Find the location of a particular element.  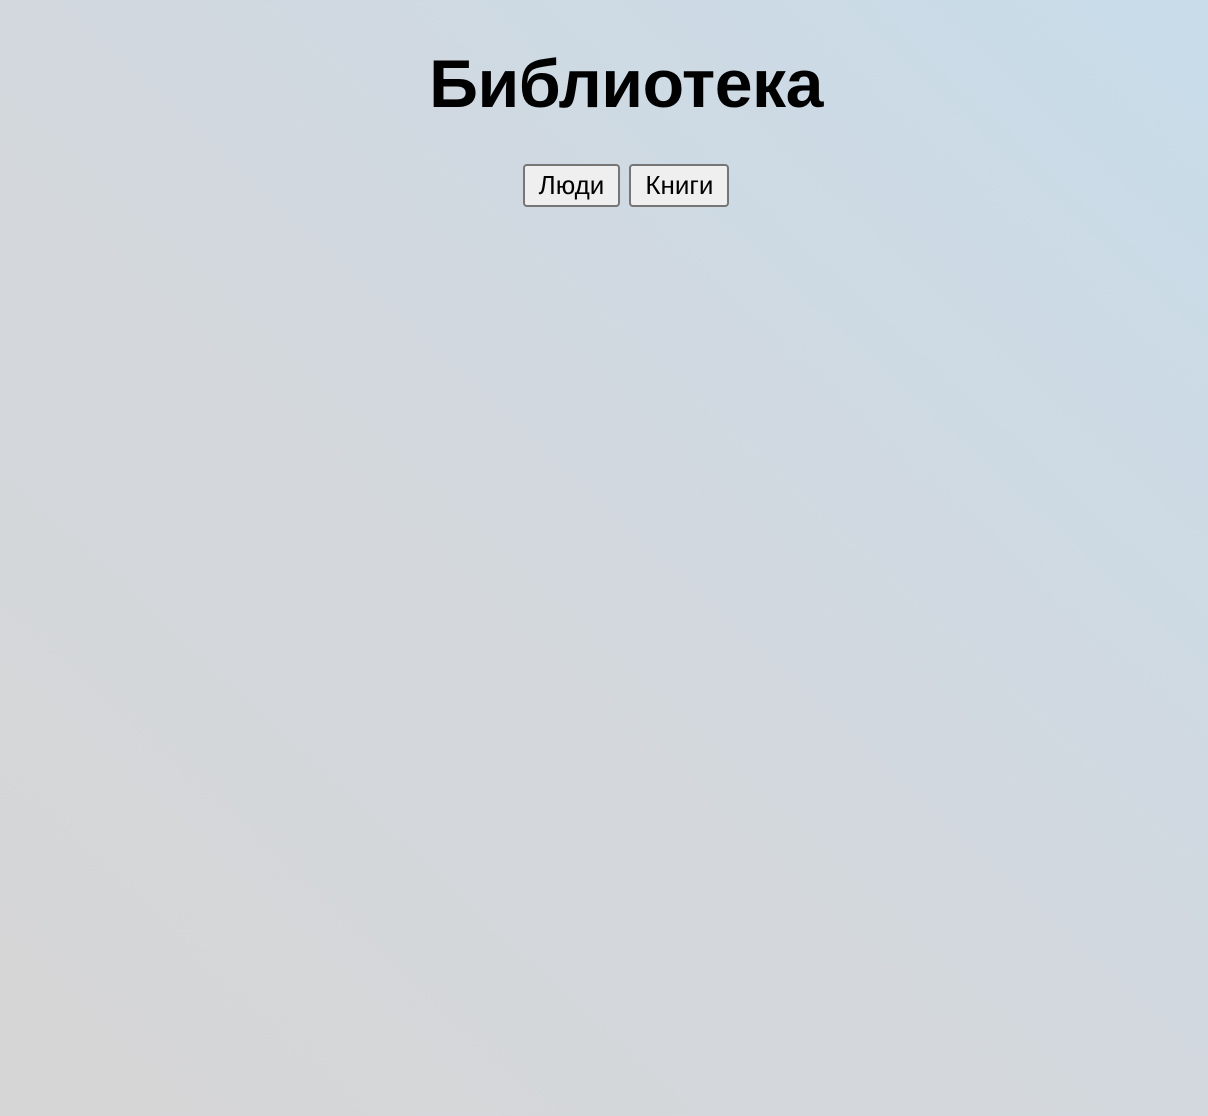

books-button: Книги is located at coordinates (679, 185).